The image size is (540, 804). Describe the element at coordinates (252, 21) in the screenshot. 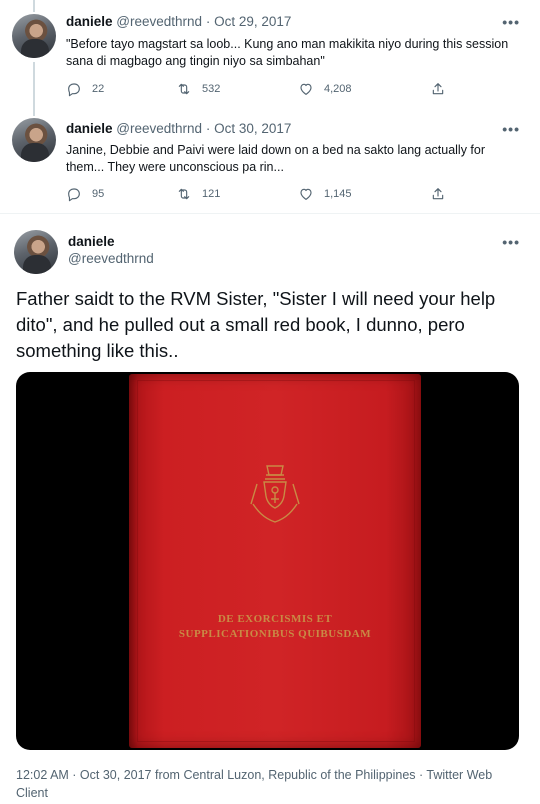

I see `tweet-date: Oct 29, 2017` at that location.